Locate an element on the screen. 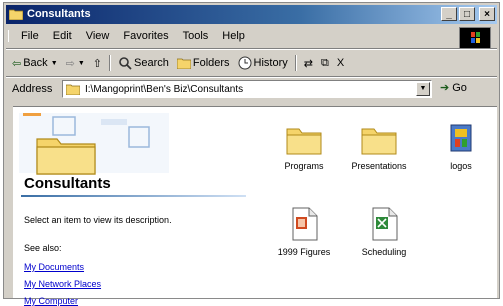 This screenshot has width=503, height=306. up-button: ⇧ is located at coordinates (97, 63).